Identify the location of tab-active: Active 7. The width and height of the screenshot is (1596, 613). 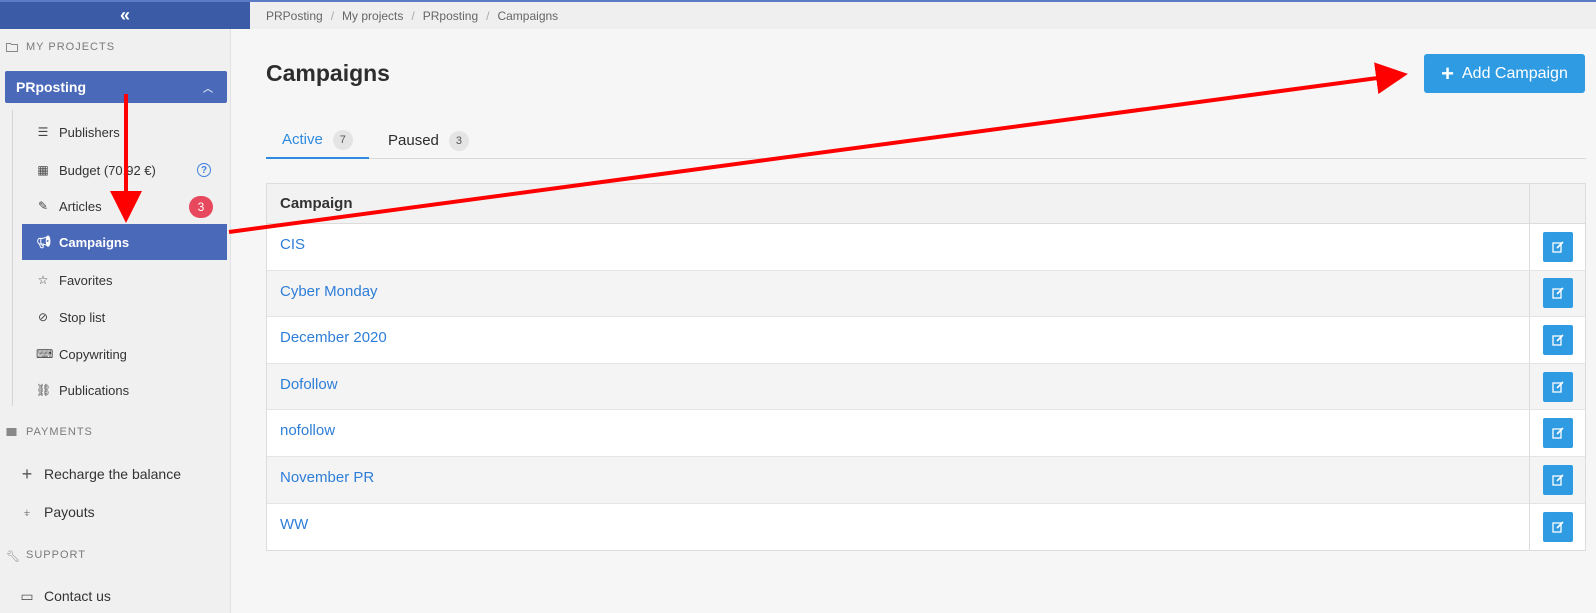
(317, 140).